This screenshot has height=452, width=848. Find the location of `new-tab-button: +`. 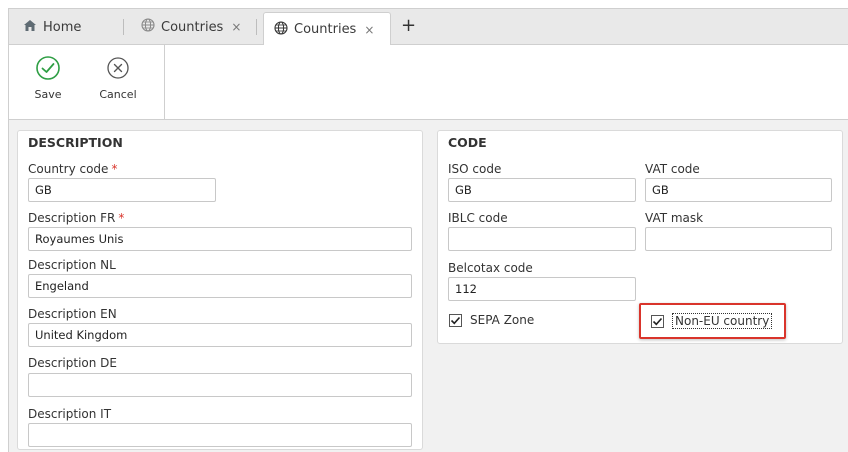

new-tab-button: + is located at coordinates (408, 26).